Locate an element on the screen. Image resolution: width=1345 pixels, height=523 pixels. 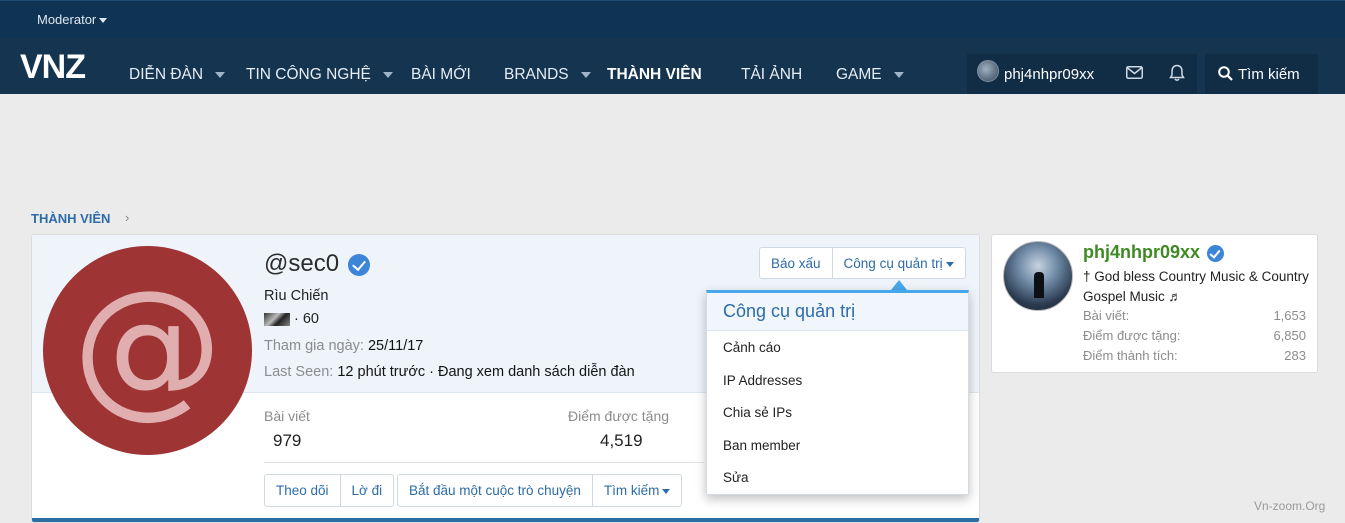
bell-icon is located at coordinates (1177, 75).